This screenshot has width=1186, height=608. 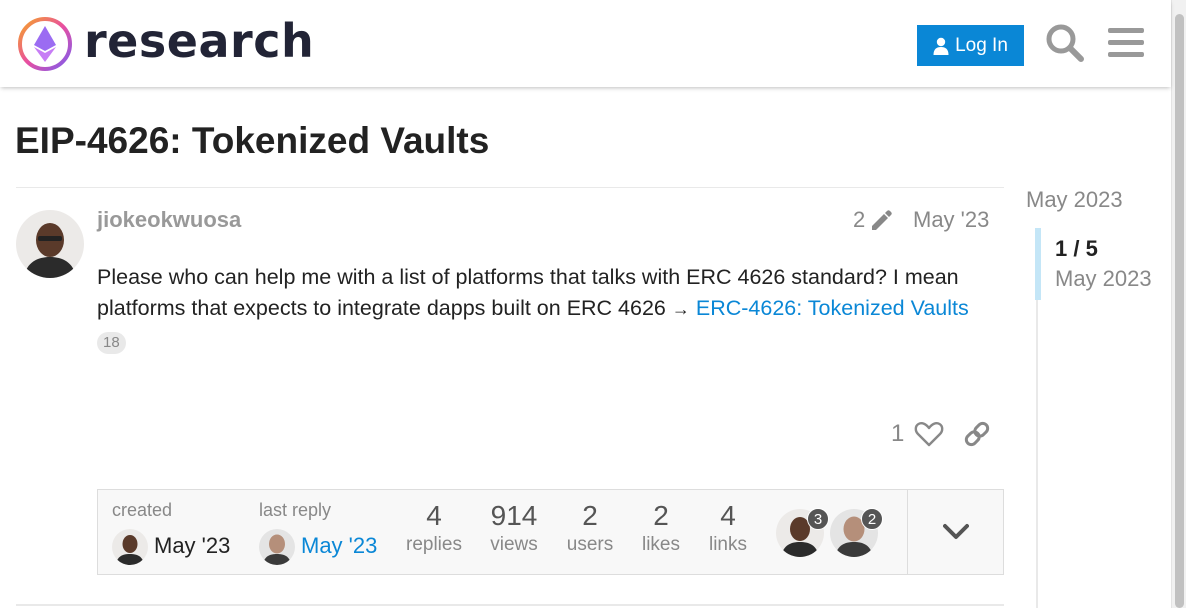 What do you see at coordinates (111, 343) in the screenshot?
I see `link-click-count: 18` at bounding box center [111, 343].